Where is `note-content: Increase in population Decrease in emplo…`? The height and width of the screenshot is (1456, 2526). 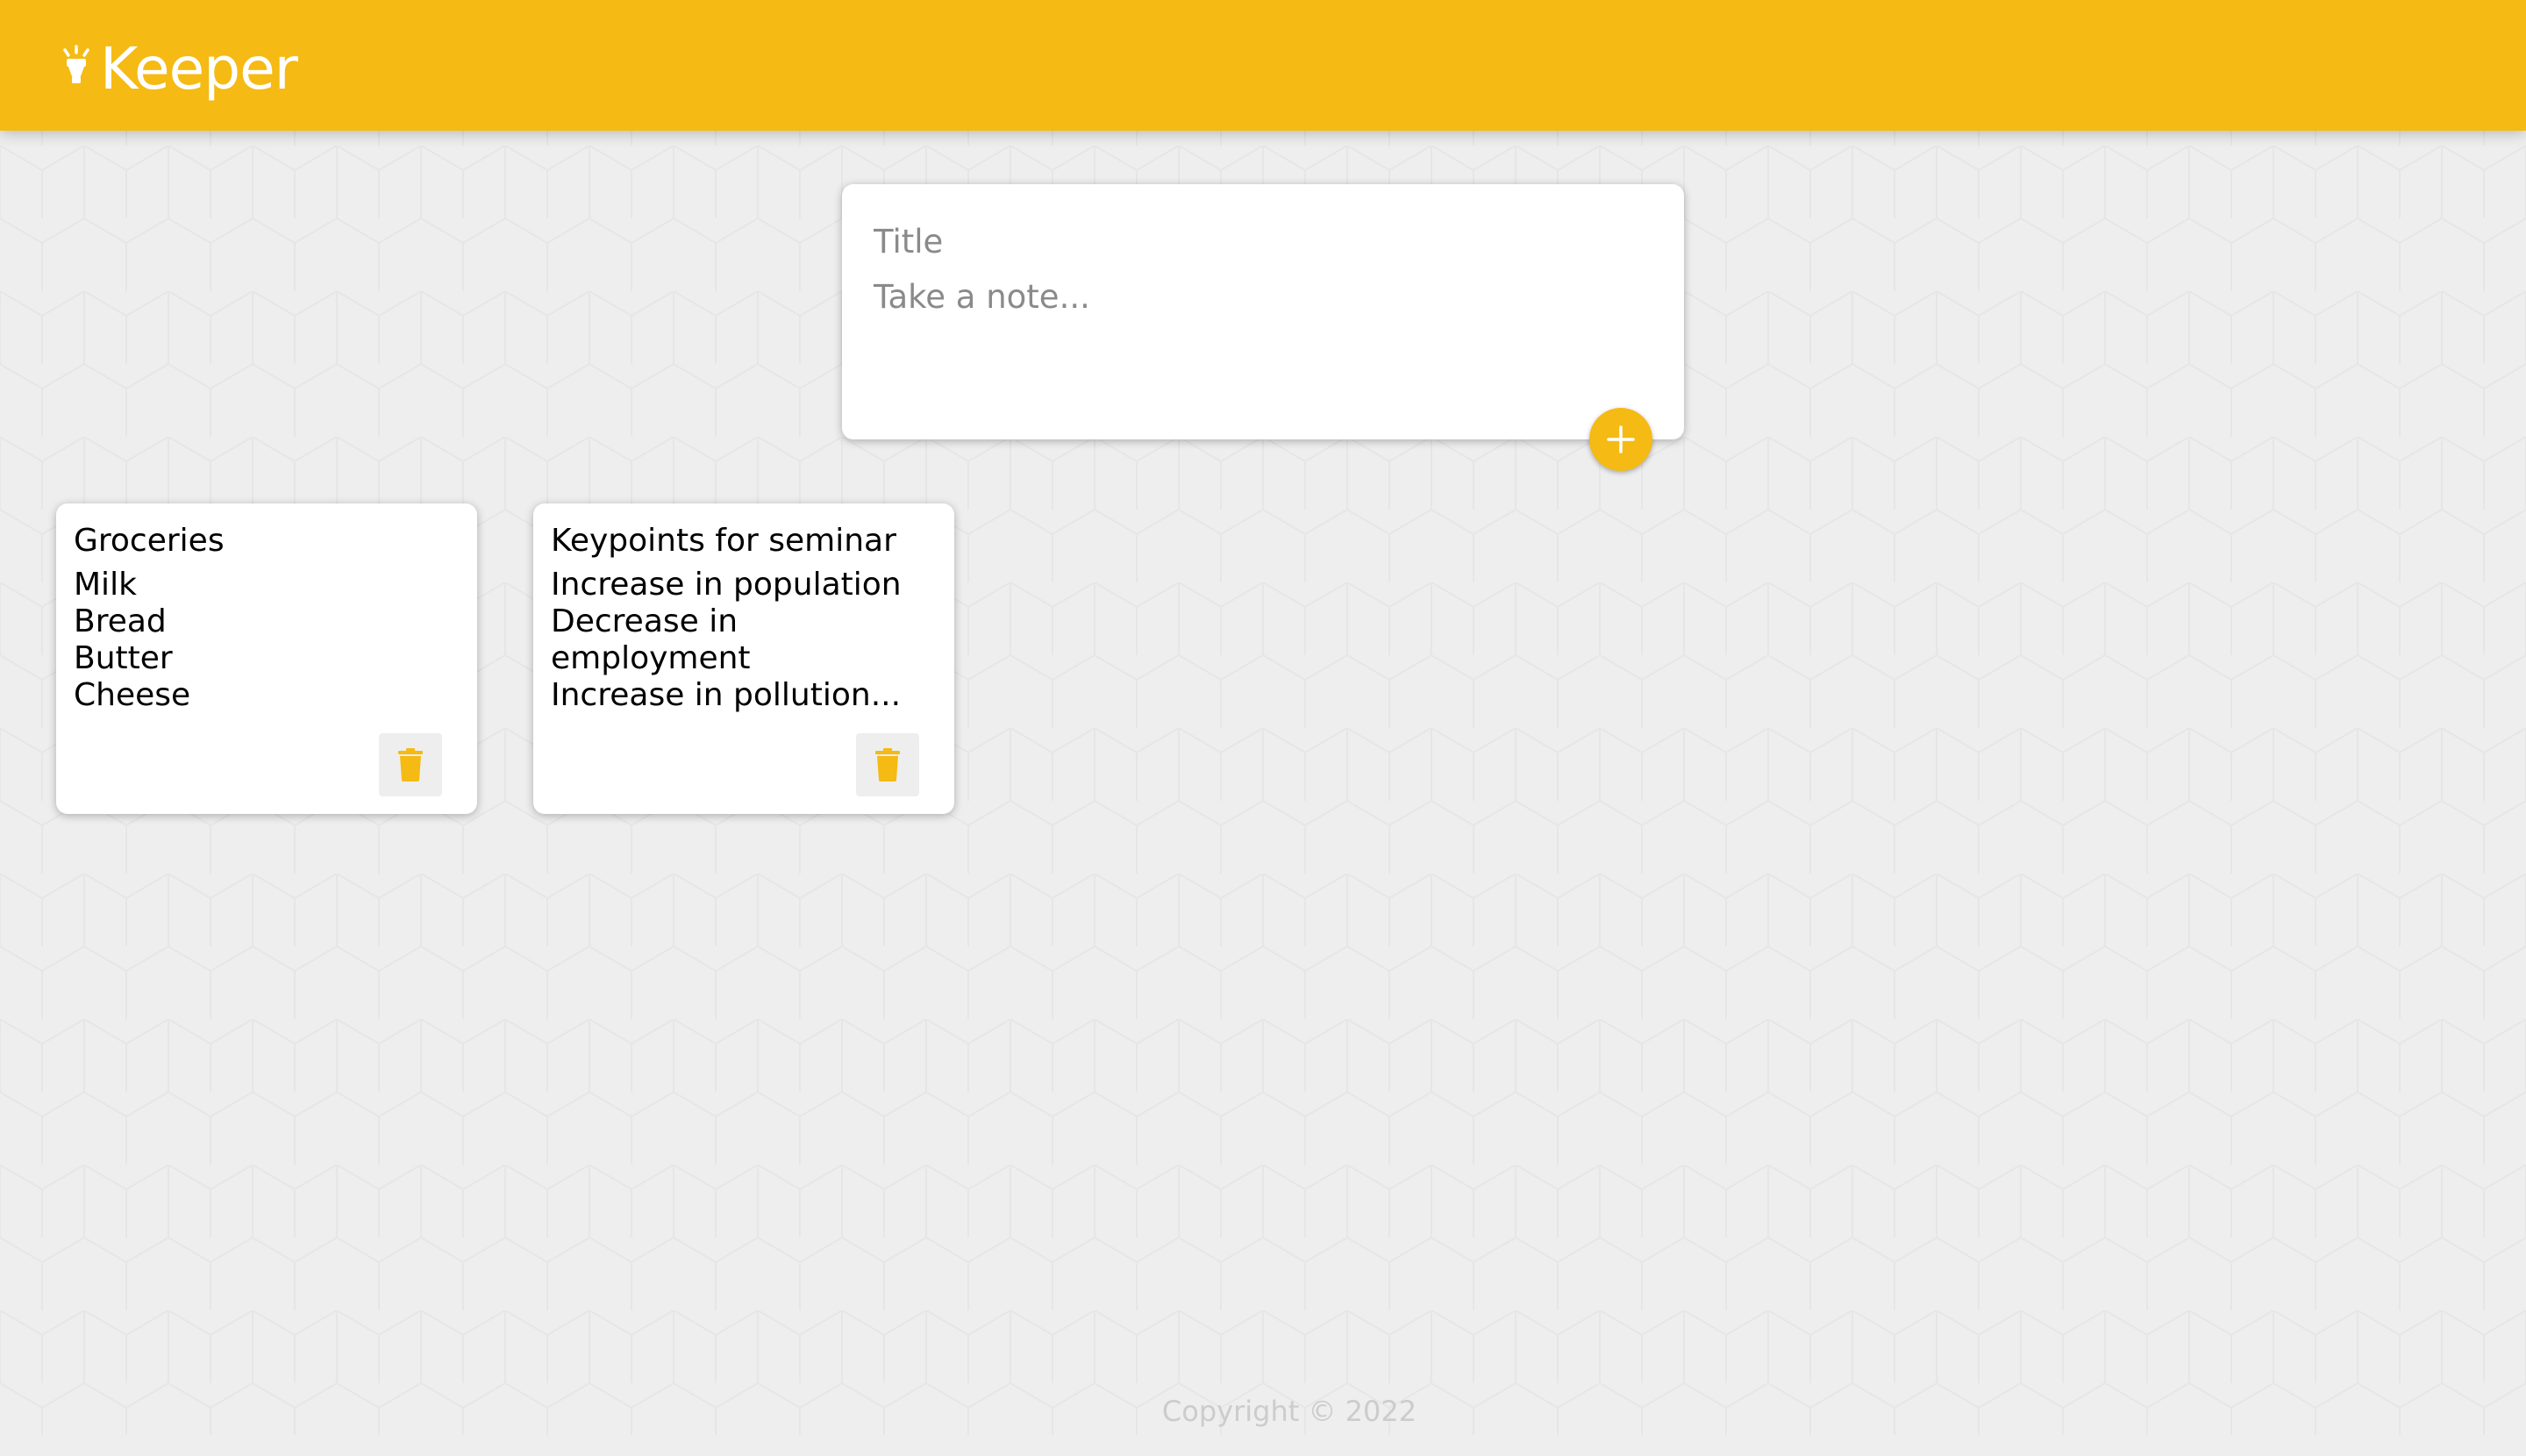
note-content: Increase in population Decrease in emplo… is located at coordinates (726, 640).